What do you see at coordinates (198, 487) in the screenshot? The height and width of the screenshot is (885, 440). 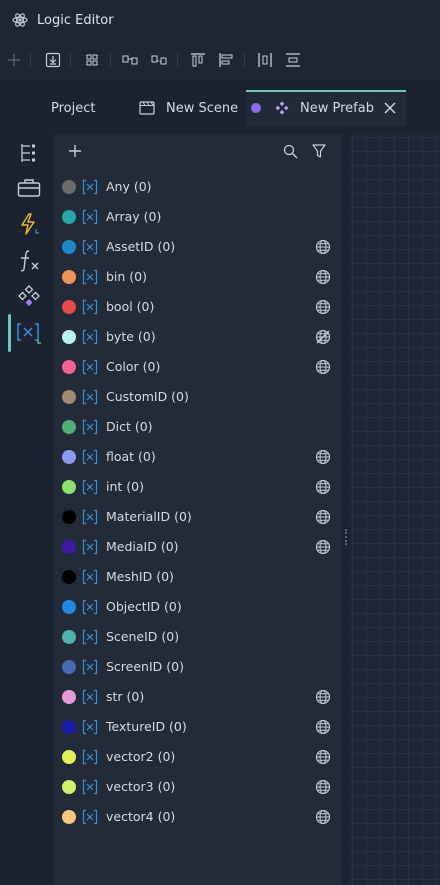 I see `list-item: int (0)` at bounding box center [198, 487].